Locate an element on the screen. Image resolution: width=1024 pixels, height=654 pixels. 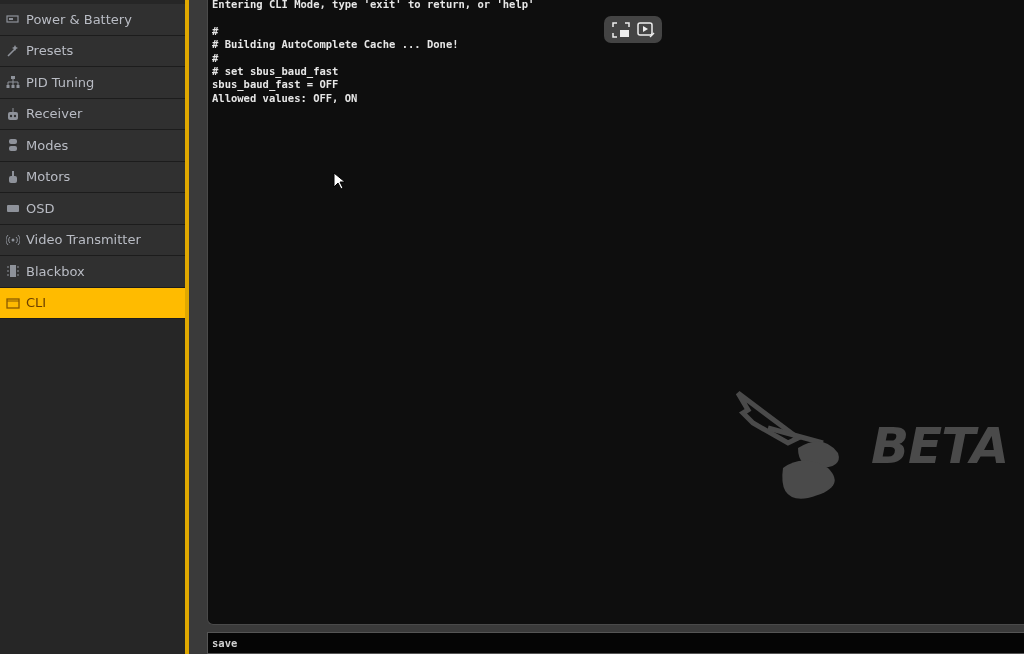
picture-in-picture-icon is located at coordinates (620, 29).